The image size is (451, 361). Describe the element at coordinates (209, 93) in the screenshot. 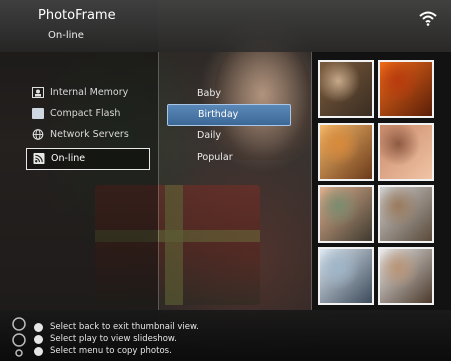

I see `category-label: Baby` at that location.